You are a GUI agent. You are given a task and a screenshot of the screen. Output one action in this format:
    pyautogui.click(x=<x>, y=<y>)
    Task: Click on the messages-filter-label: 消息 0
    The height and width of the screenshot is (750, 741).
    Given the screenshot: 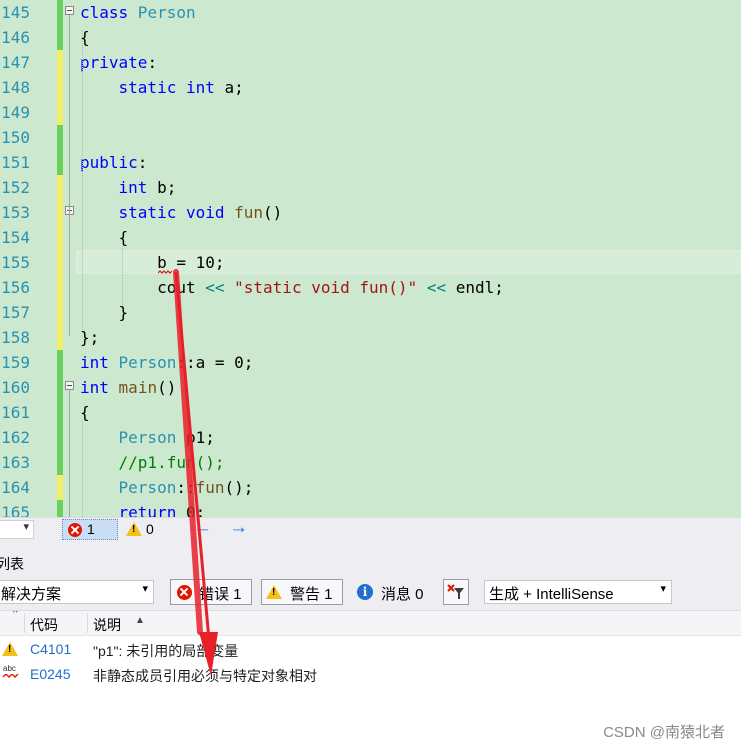 What is the action you would take?
    pyautogui.click(x=402, y=594)
    